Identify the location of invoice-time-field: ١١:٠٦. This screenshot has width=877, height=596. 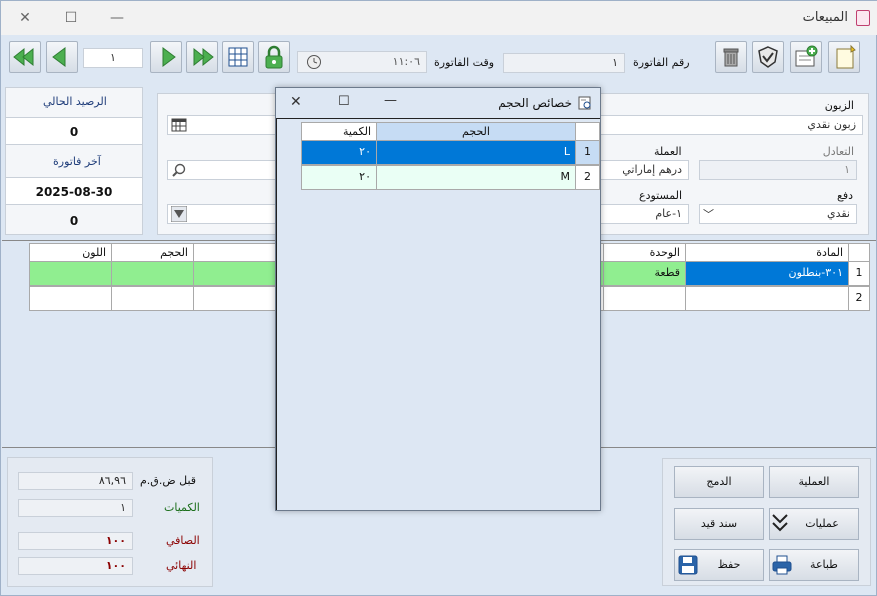
(362, 62).